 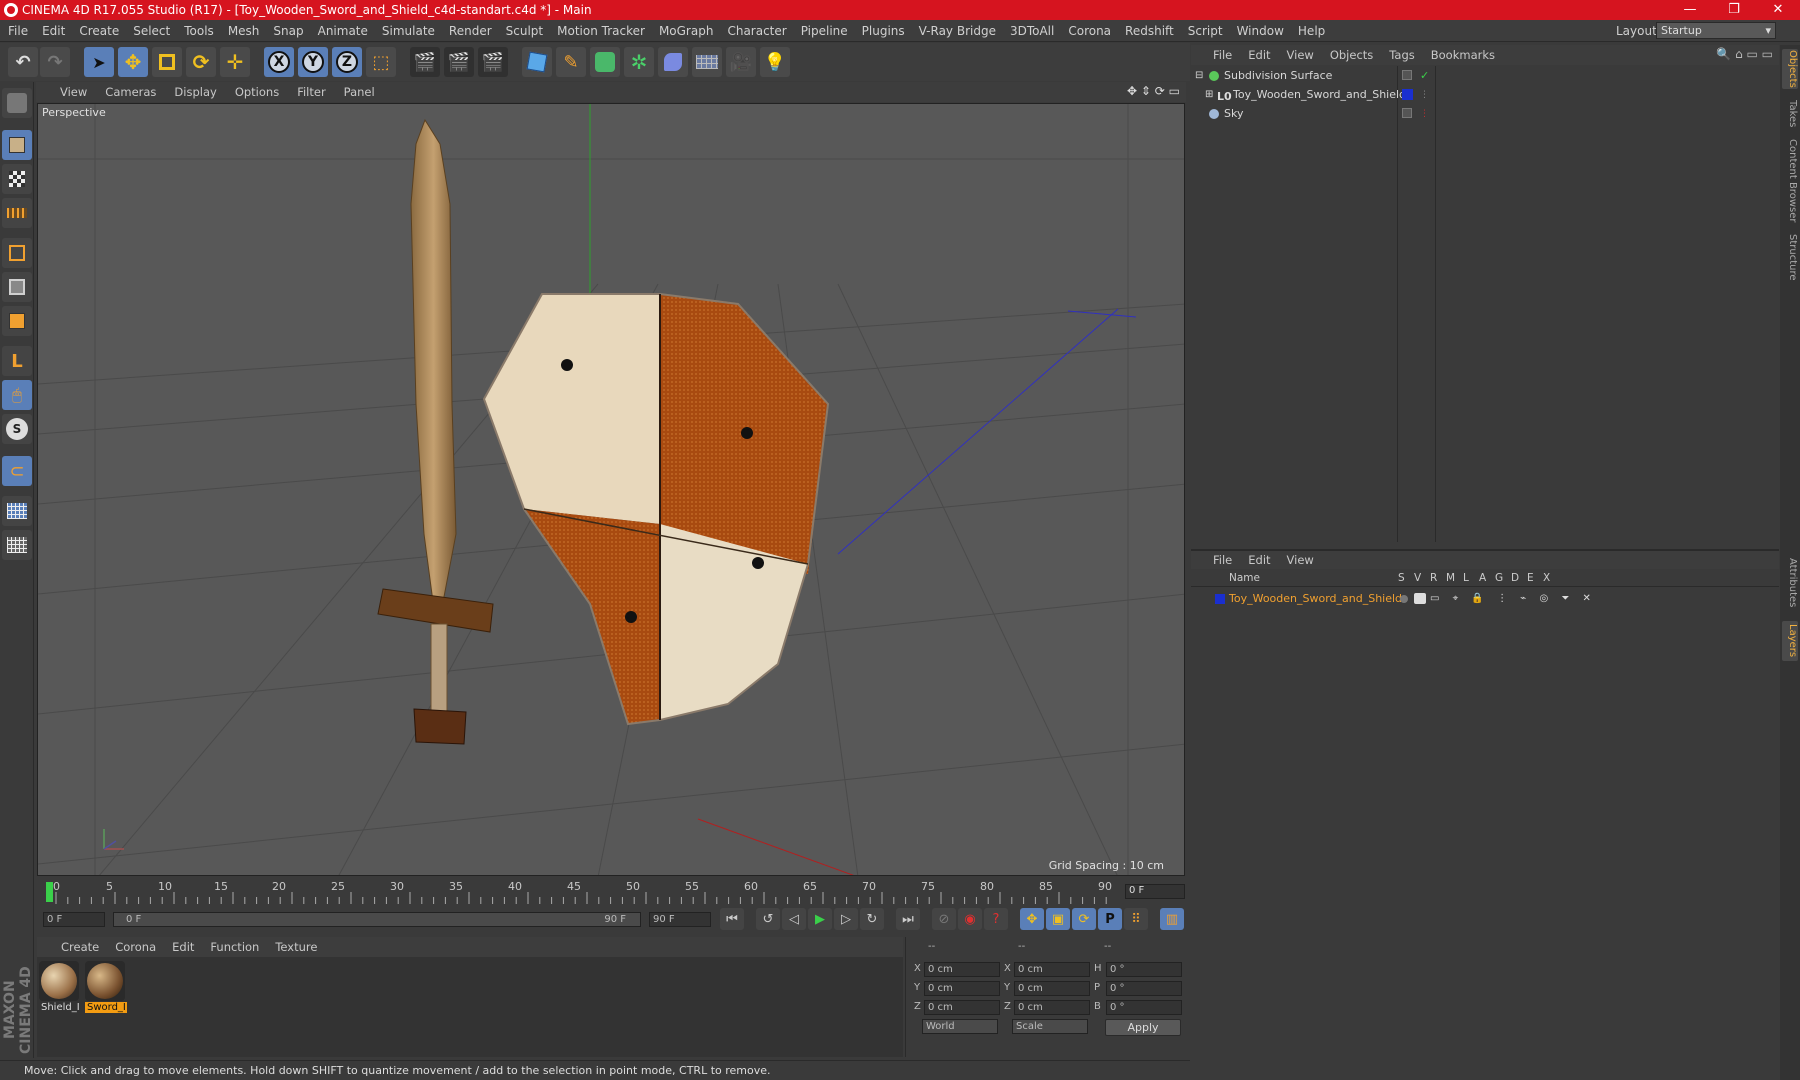 What do you see at coordinates (311, 92) in the screenshot?
I see `viewport-menu-filter: Filter` at bounding box center [311, 92].